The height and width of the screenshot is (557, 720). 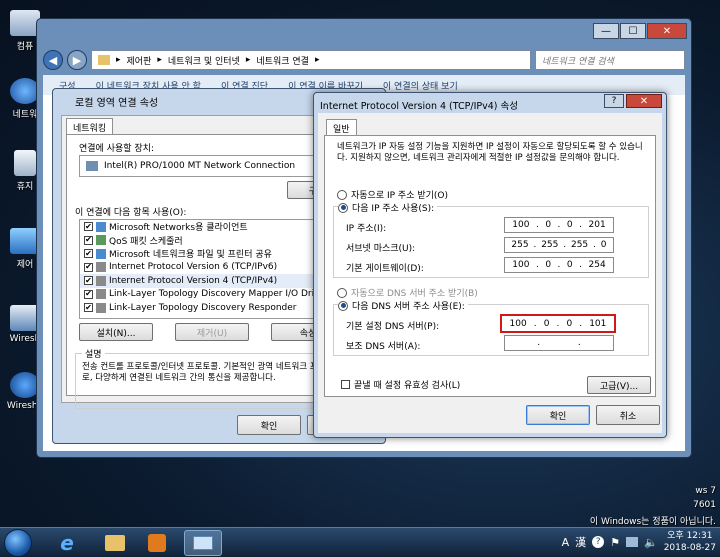 What do you see at coordinates (420, 85) in the screenshot?
I see `cmd-view-status: 이 연결의 상태 보기` at bounding box center [420, 85].